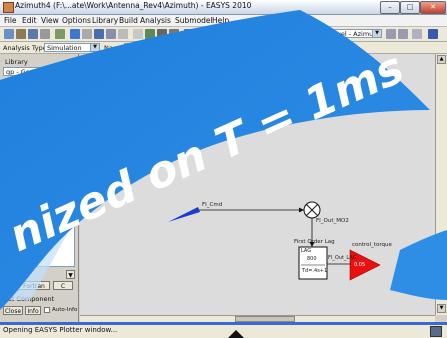 Image resolution: width=447 pixels, height=338 pixels. What do you see at coordinates (433, 34) in the screenshot?
I see `info-icon` at bounding box center [433, 34].